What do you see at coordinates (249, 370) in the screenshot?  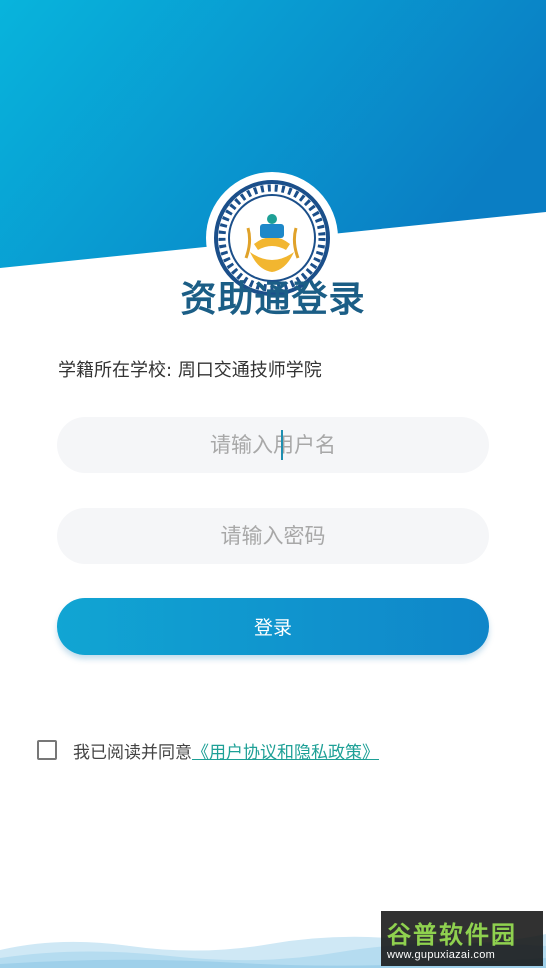 I see `school-name: 周口交通技师学院` at bounding box center [249, 370].